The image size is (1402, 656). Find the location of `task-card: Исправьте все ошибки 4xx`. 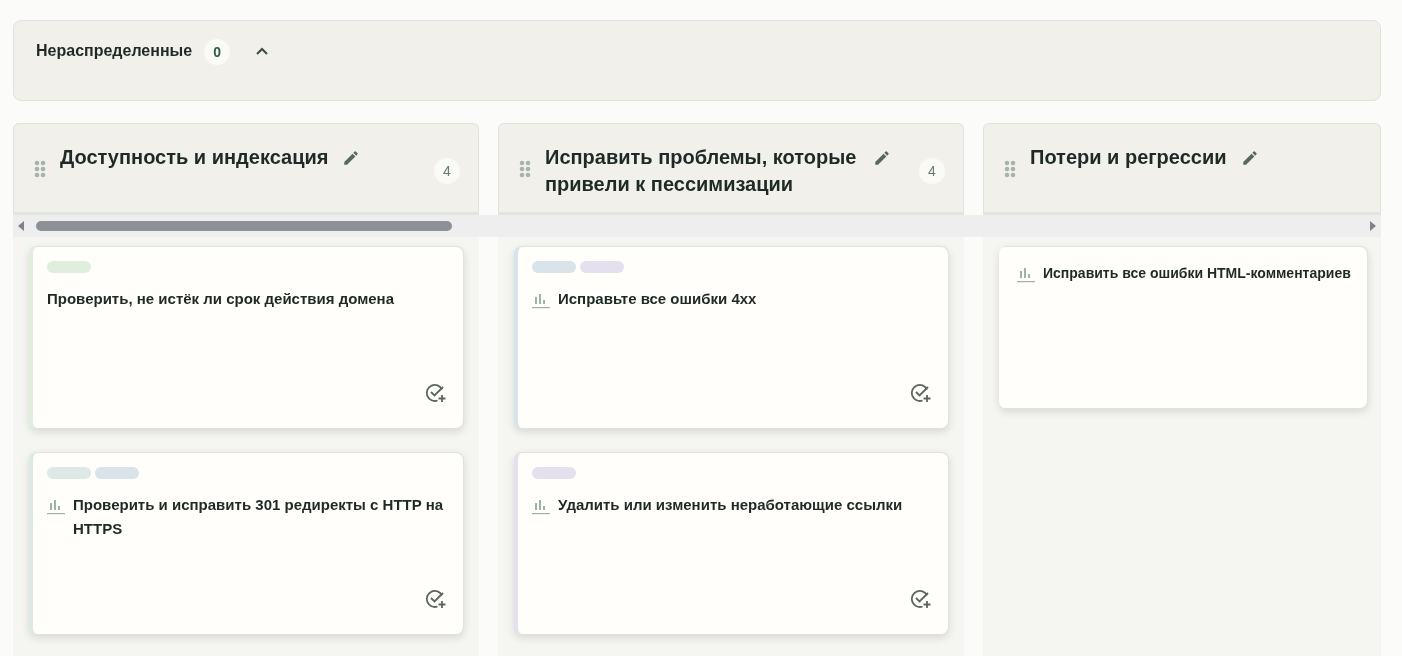

task-card: Исправьте все ошибки 4xx is located at coordinates (731, 337).